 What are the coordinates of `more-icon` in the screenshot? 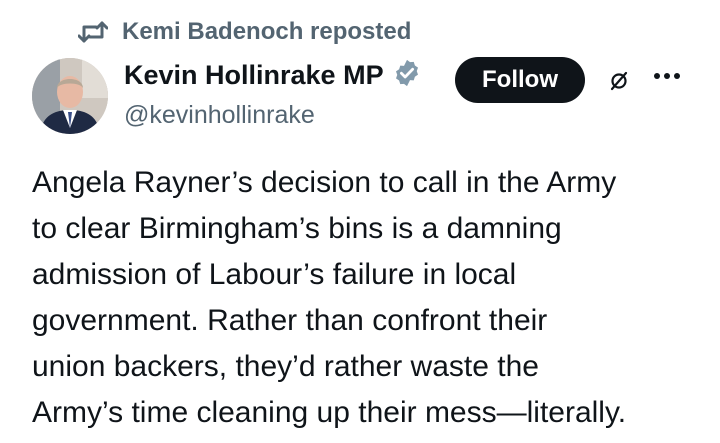 It's located at (667, 76).